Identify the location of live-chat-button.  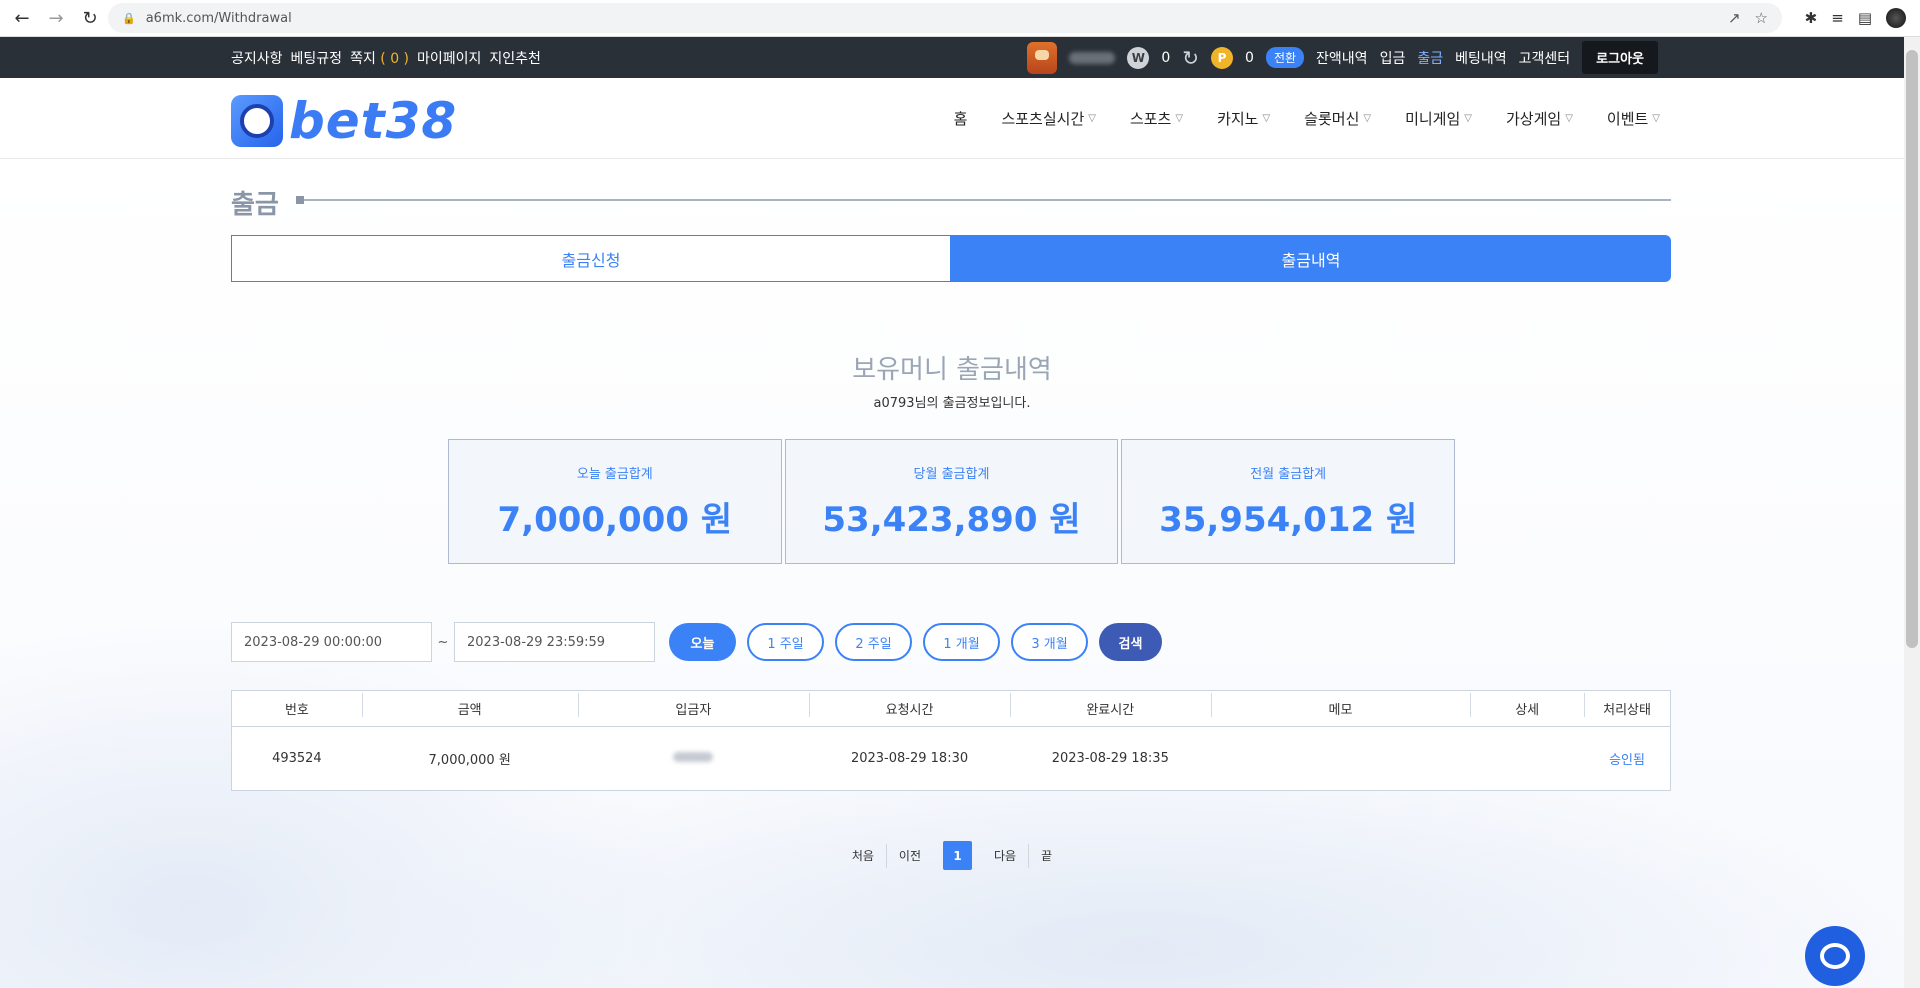
(1835, 956).